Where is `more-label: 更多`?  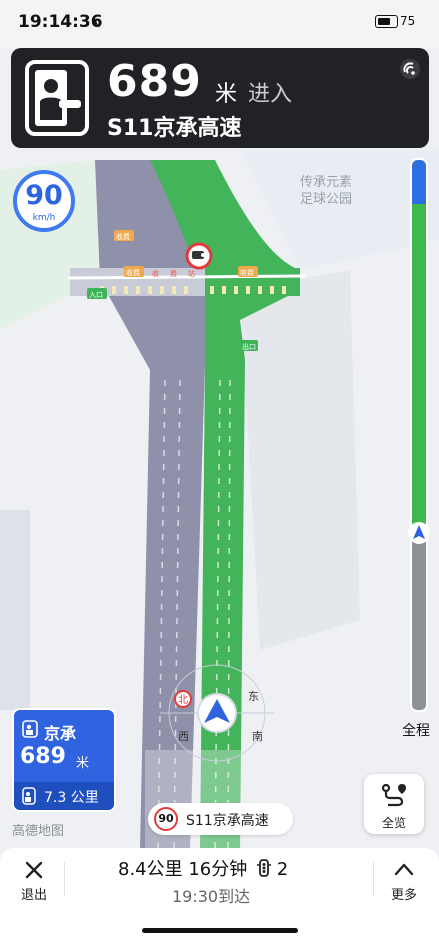 more-label: 更多 is located at coordinates (403, 895).